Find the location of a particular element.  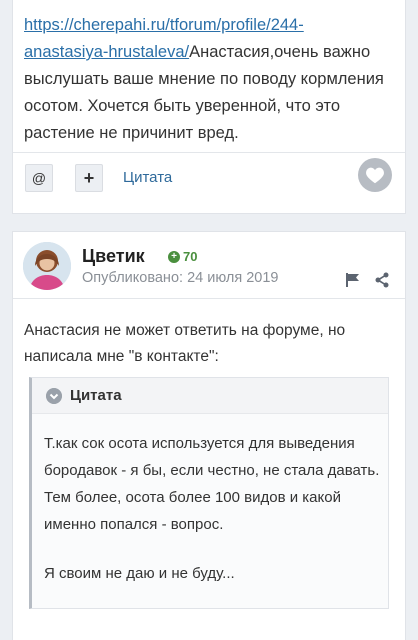

author-name: Цветик is located at coordinates (113, 256).